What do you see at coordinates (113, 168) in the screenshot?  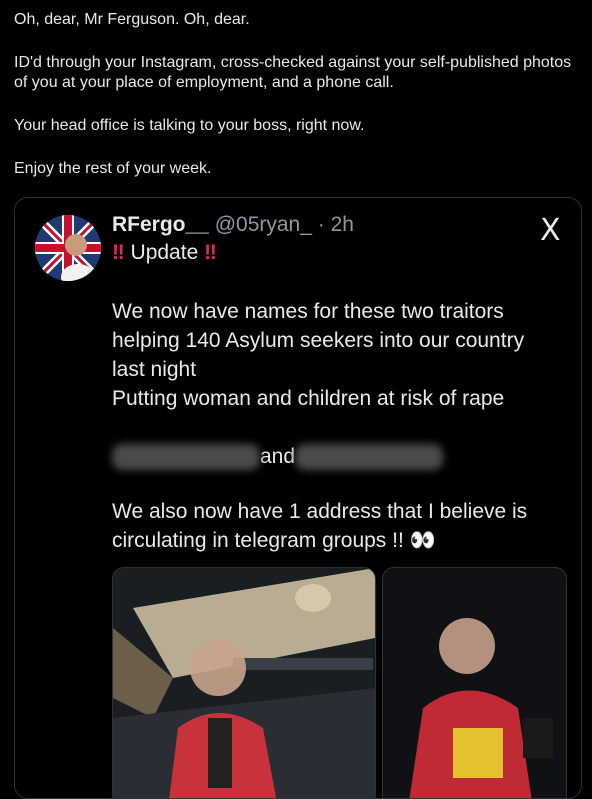 I see `post-line: Enjoy the rest of your week.` at bounding box center [113, 168].